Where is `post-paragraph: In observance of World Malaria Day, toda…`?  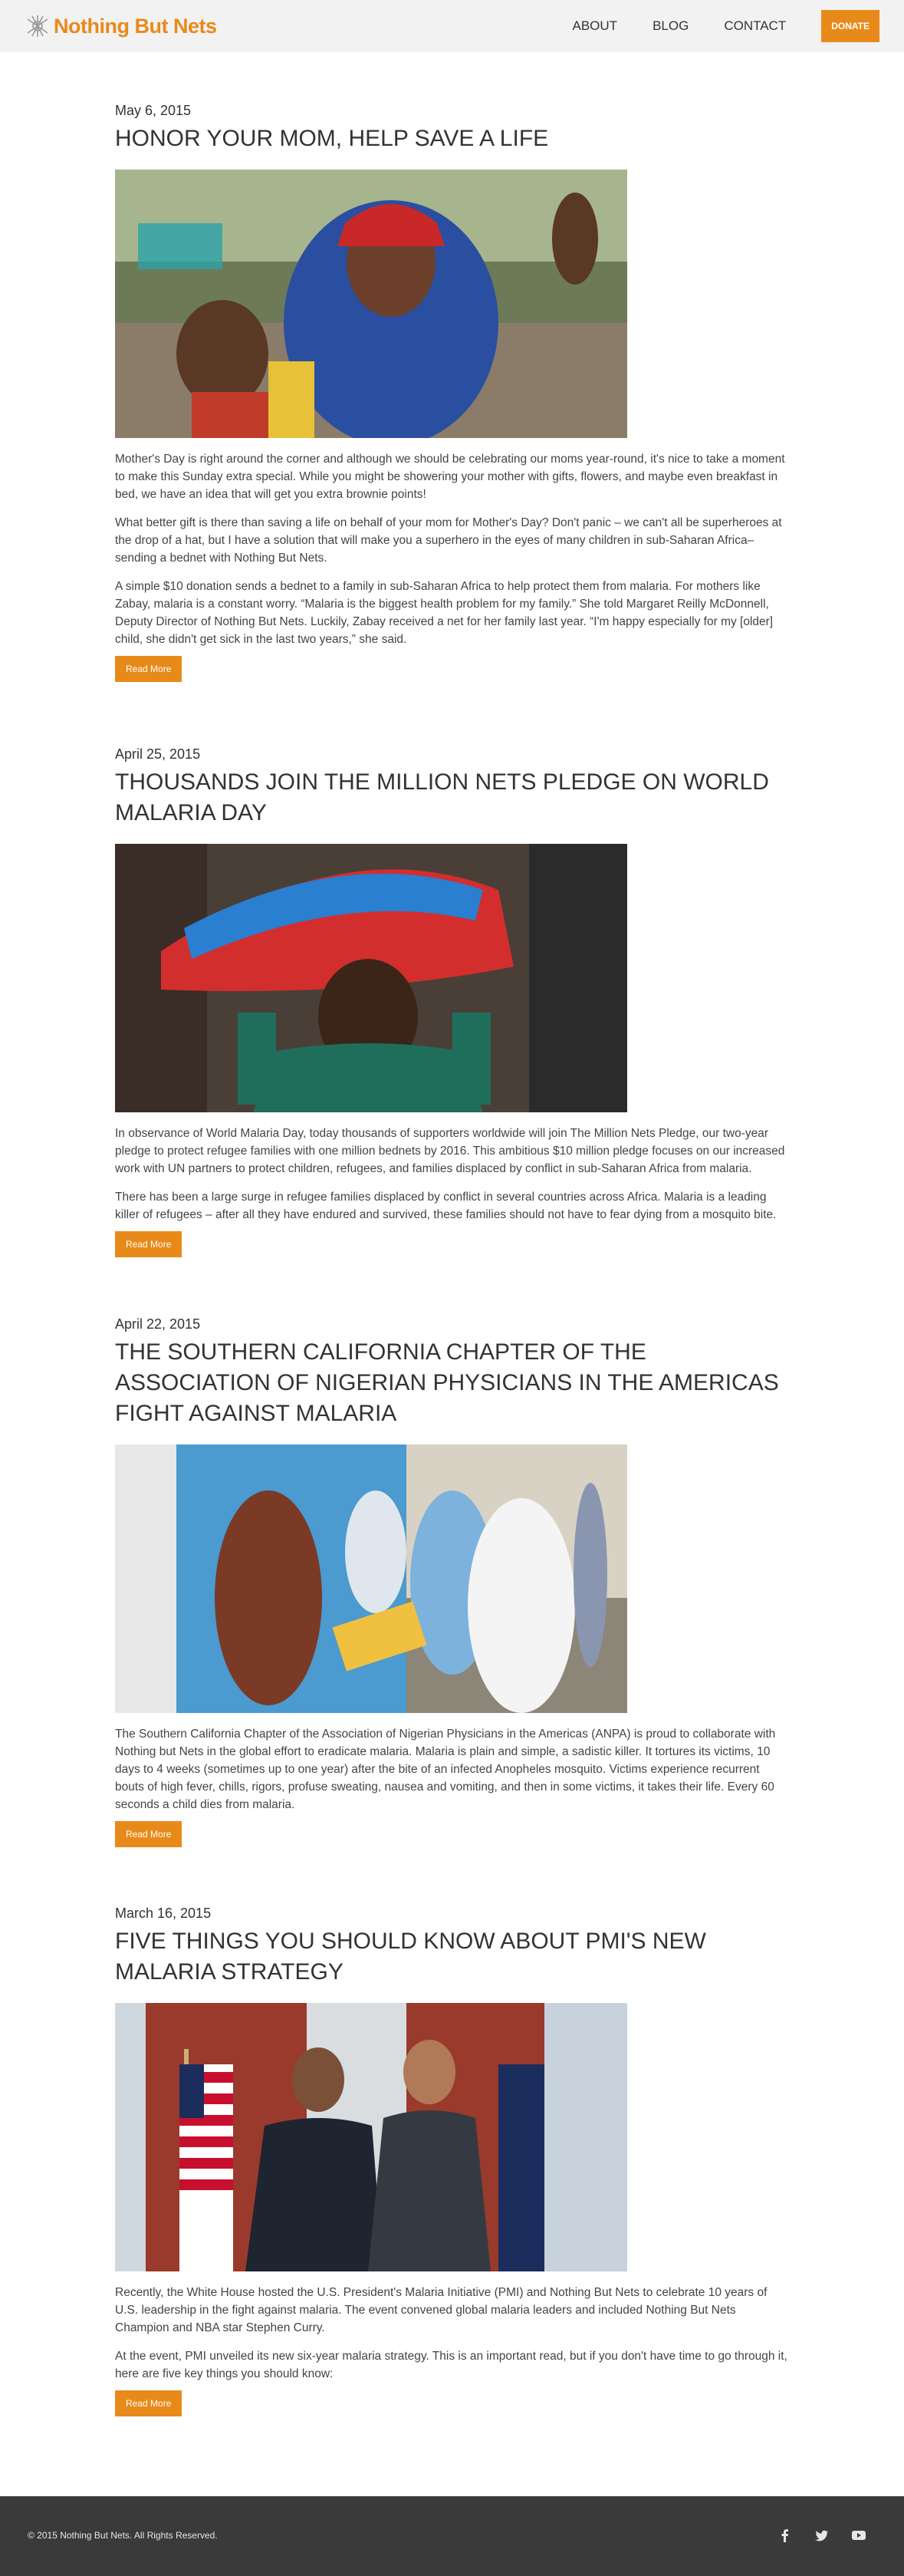 post-paragraph: In observance of World Malaria Day, toda… is located at coordinates (450, 1151).